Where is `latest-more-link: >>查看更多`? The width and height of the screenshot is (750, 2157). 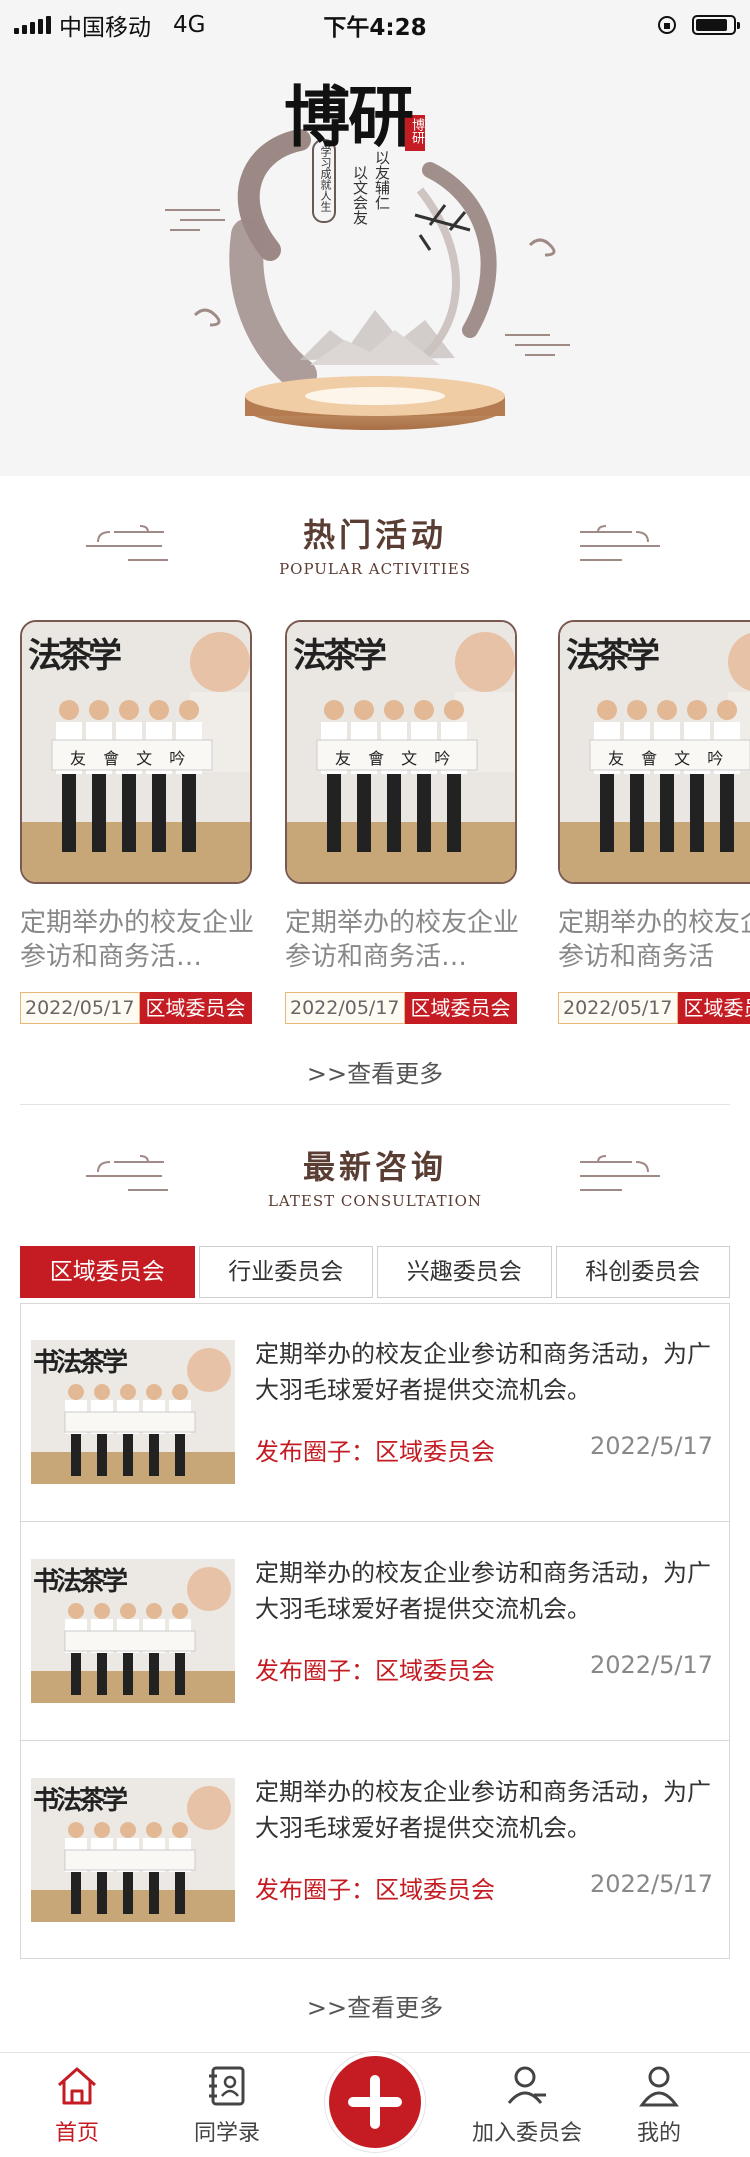 latest-more-link: >>查看更多 is located at coordinates (375, 2005).